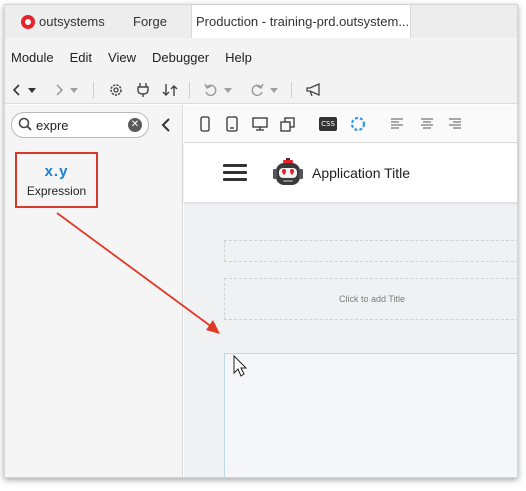  Describe the element at coordinates (56, 190) in the screenshot. I see `expression-label: Expression` at that location.